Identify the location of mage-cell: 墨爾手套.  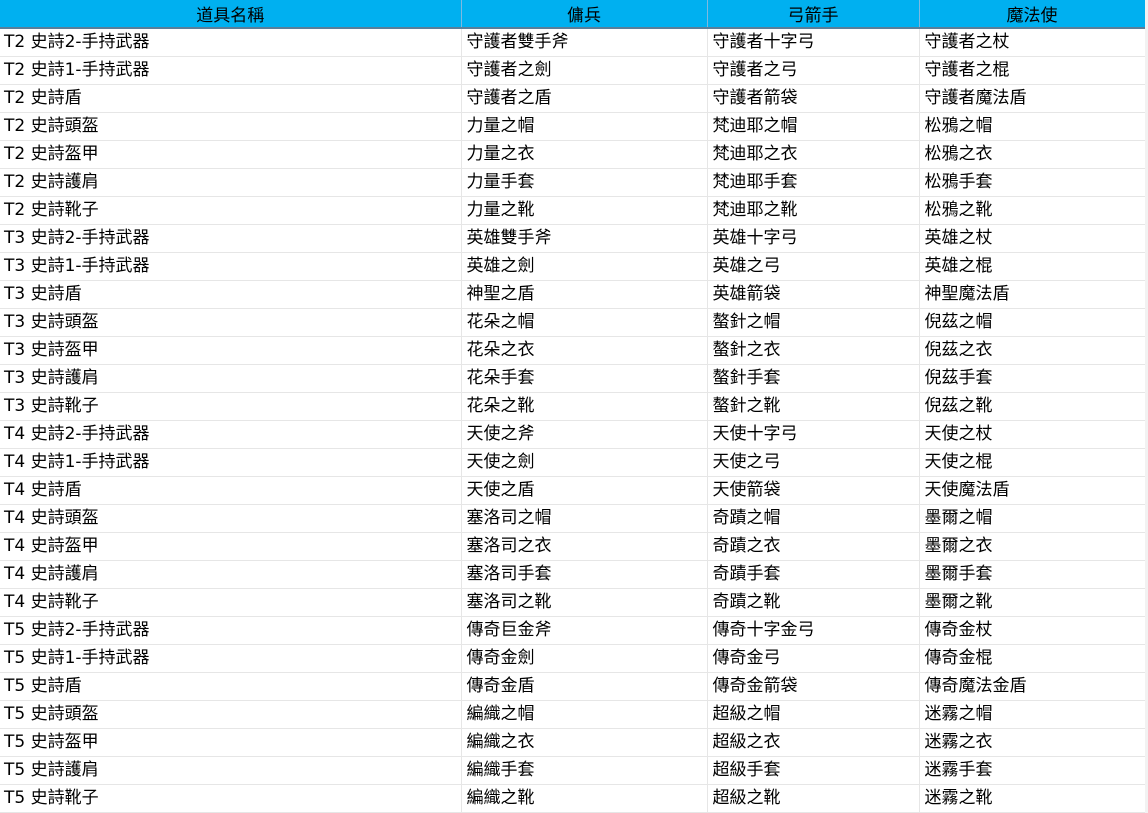
(1032, 574).